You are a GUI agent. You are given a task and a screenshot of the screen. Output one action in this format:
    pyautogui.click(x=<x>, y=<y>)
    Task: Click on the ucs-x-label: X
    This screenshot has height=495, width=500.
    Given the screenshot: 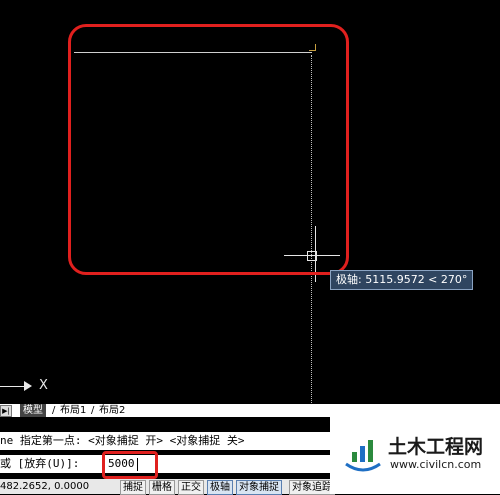 What is the action you would take?
    pyautogui.click(x=43, y=385)
    